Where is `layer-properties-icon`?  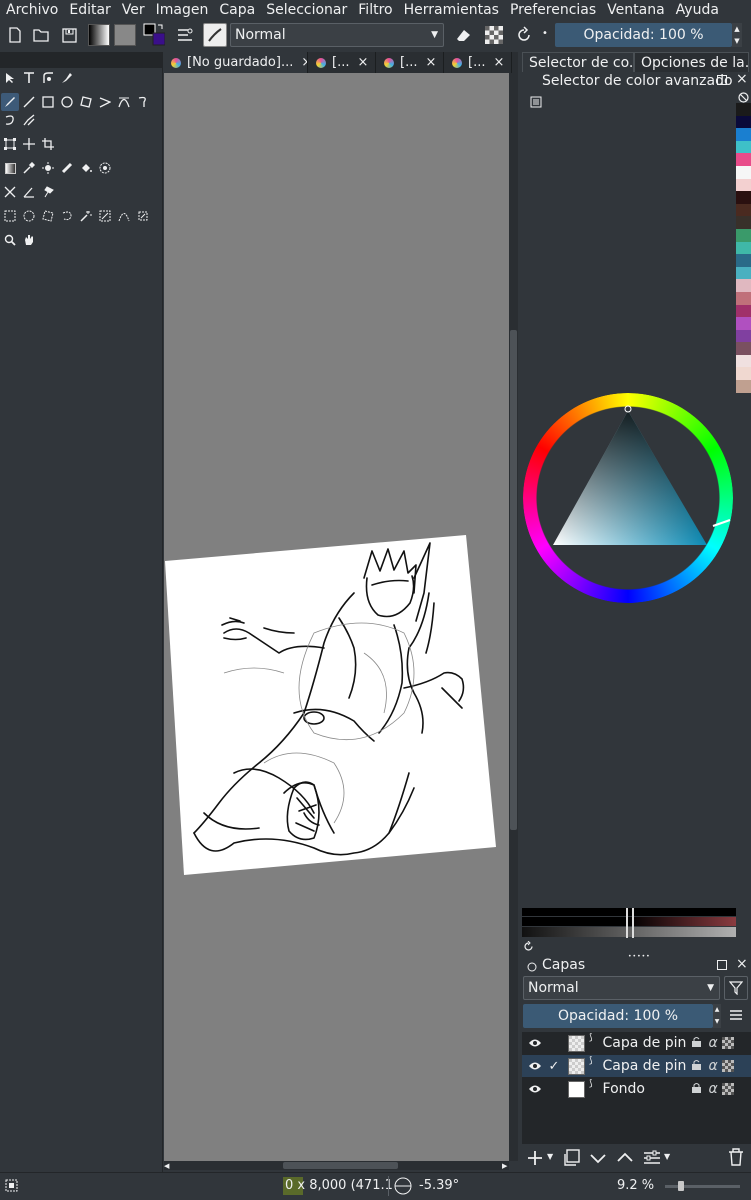
layer-properties-icon is located at coordinates (652, 1160).